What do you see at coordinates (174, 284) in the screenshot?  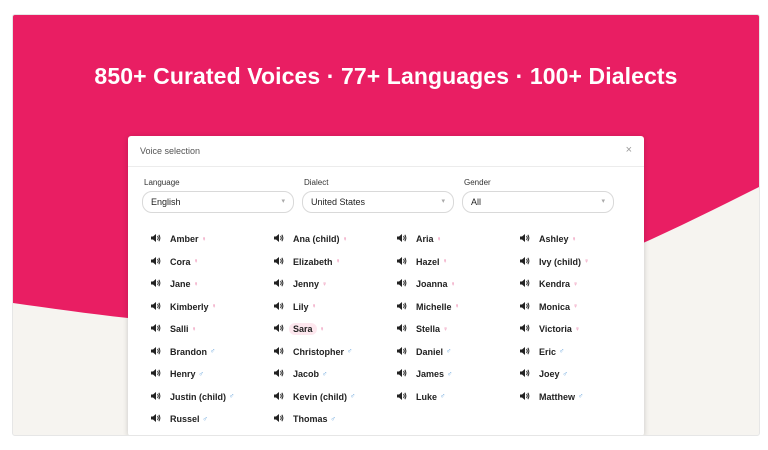 I see `voice-item: Jane ♀` at bounding box center [174, 284].